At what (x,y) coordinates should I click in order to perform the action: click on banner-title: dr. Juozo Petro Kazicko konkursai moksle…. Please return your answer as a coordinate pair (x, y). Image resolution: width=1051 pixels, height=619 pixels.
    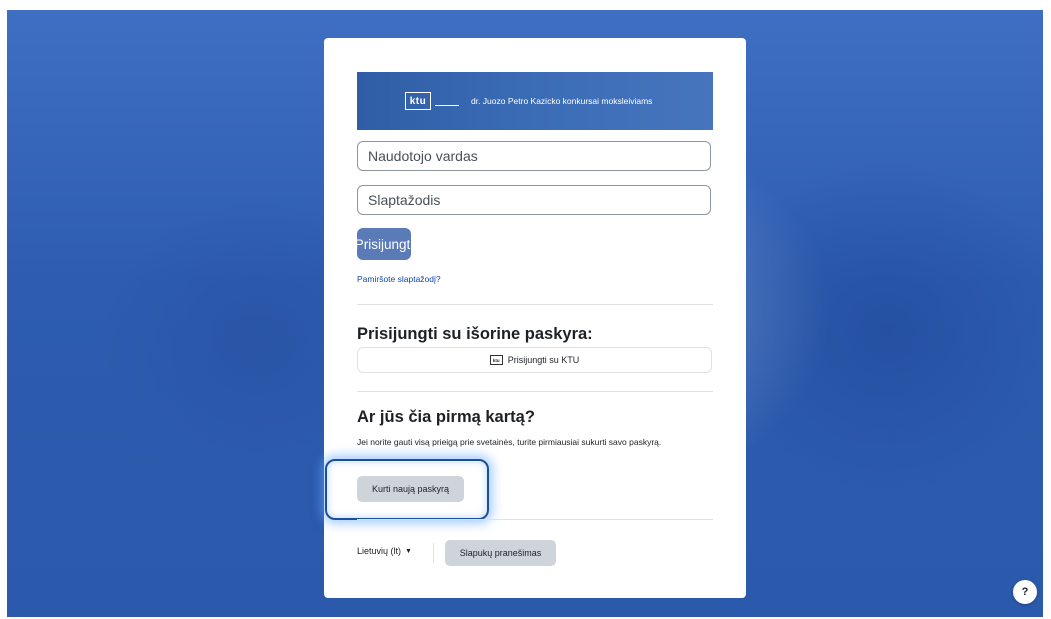
    Looking at the image, I should click on (562, 101).